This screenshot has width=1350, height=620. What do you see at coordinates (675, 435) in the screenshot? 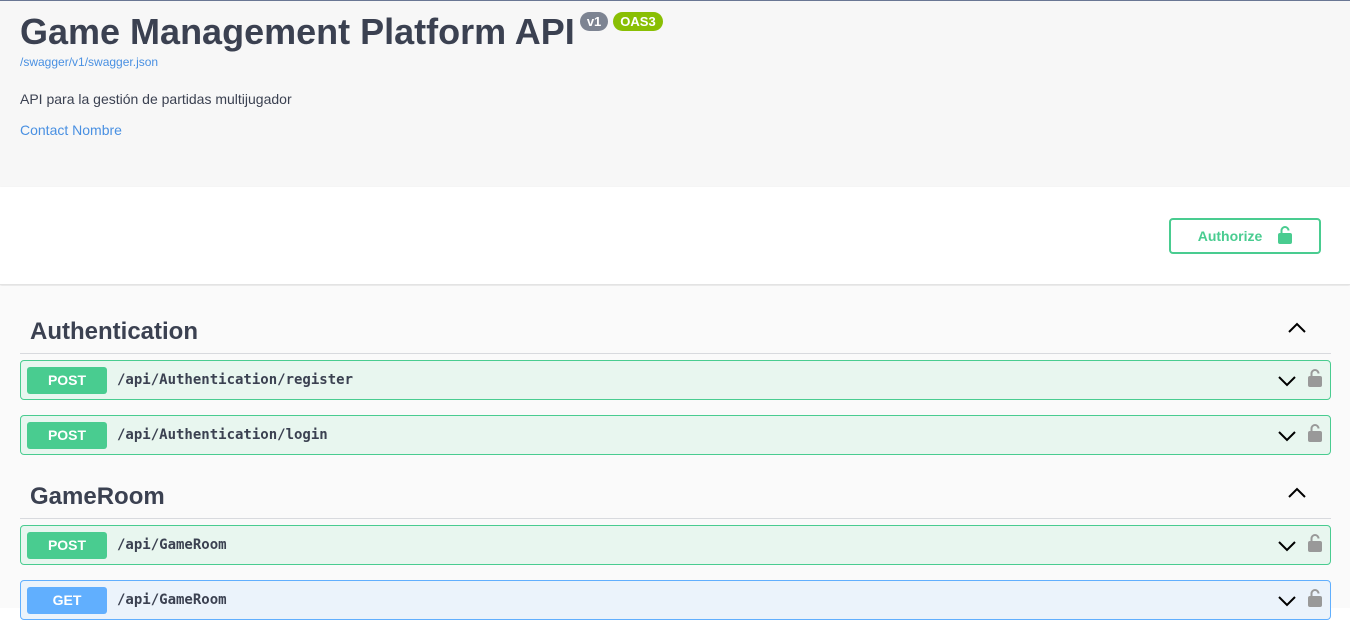
I see `operation-post-login: POST /api/Authentication/login` at bounding box center [675, 435].